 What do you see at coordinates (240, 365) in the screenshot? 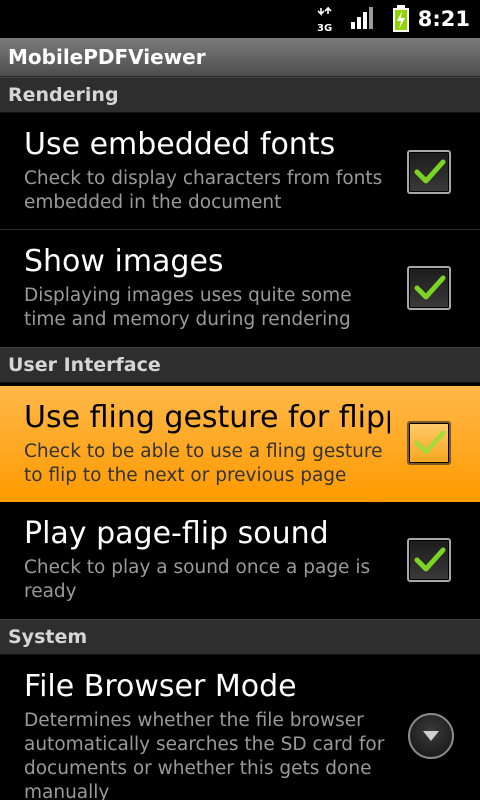
I see `category-user-interface: User Interface` at bounding box center [240, 365].